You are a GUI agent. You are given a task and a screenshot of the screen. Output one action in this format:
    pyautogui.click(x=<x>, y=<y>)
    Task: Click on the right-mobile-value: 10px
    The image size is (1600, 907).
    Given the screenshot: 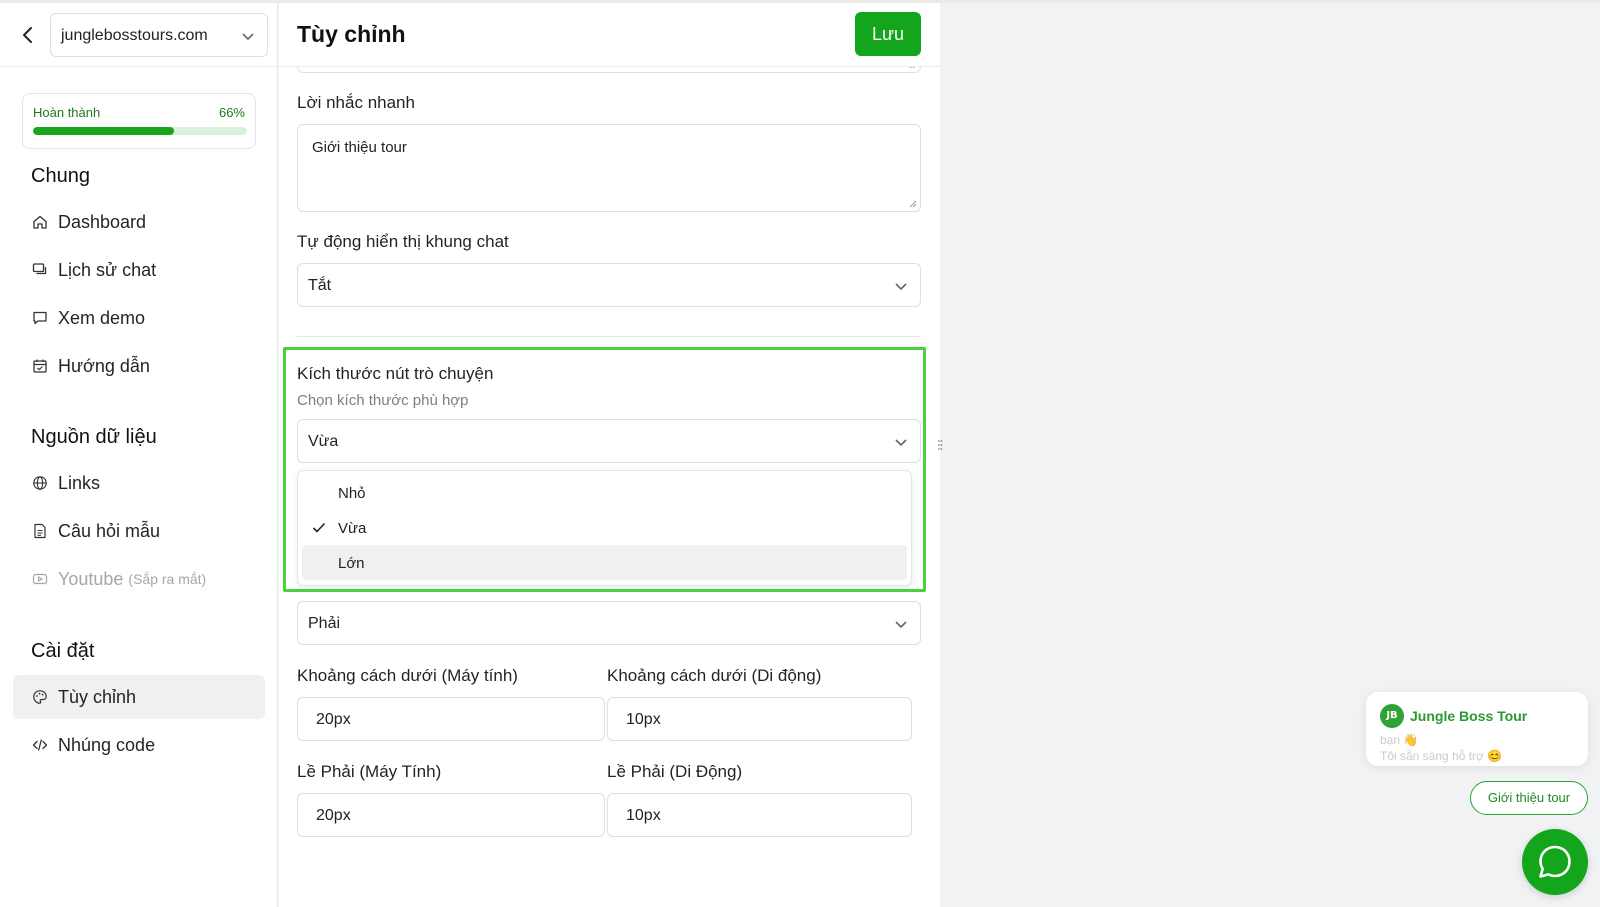 What is the action you would take?
    pyautogui.click(x=643, y=815)
    